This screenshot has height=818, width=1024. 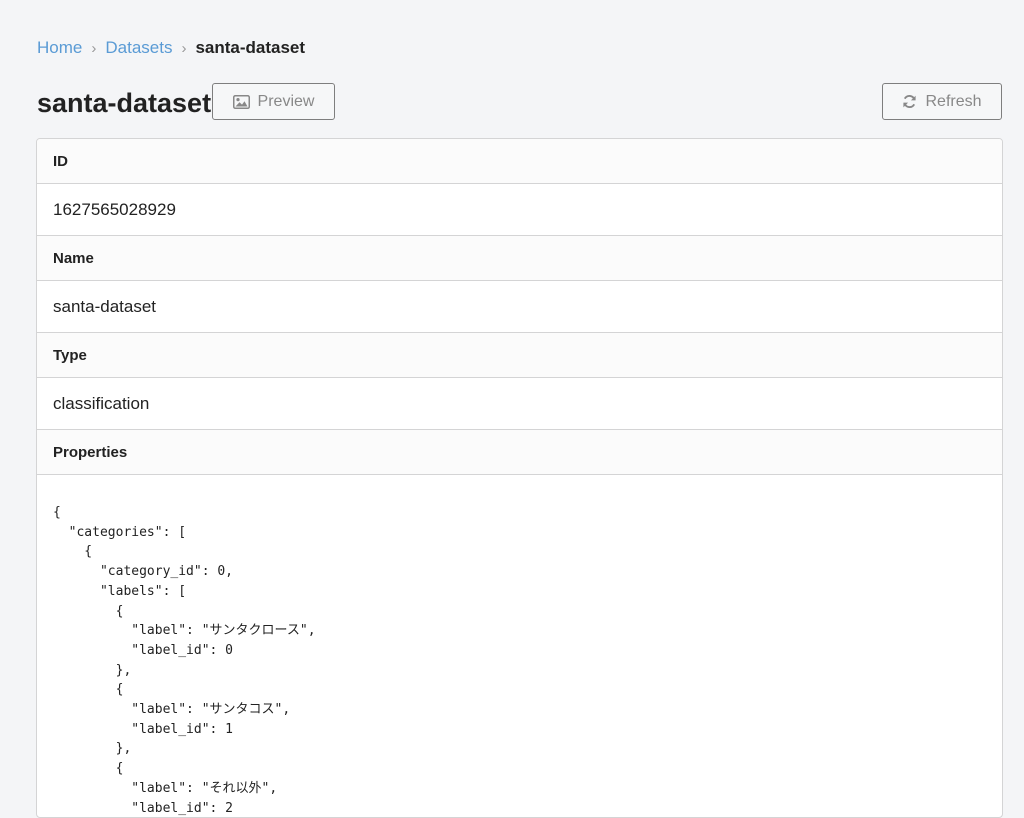 I want to click on refresh-button: Refresh, so click(x=942, y=101).